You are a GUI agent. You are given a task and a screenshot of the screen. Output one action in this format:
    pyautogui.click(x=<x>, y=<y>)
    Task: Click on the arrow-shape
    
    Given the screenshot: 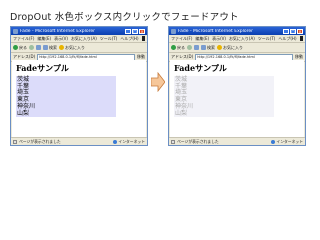 What is the action you would take?
    pyautogui.click(x=158, y=82)
    